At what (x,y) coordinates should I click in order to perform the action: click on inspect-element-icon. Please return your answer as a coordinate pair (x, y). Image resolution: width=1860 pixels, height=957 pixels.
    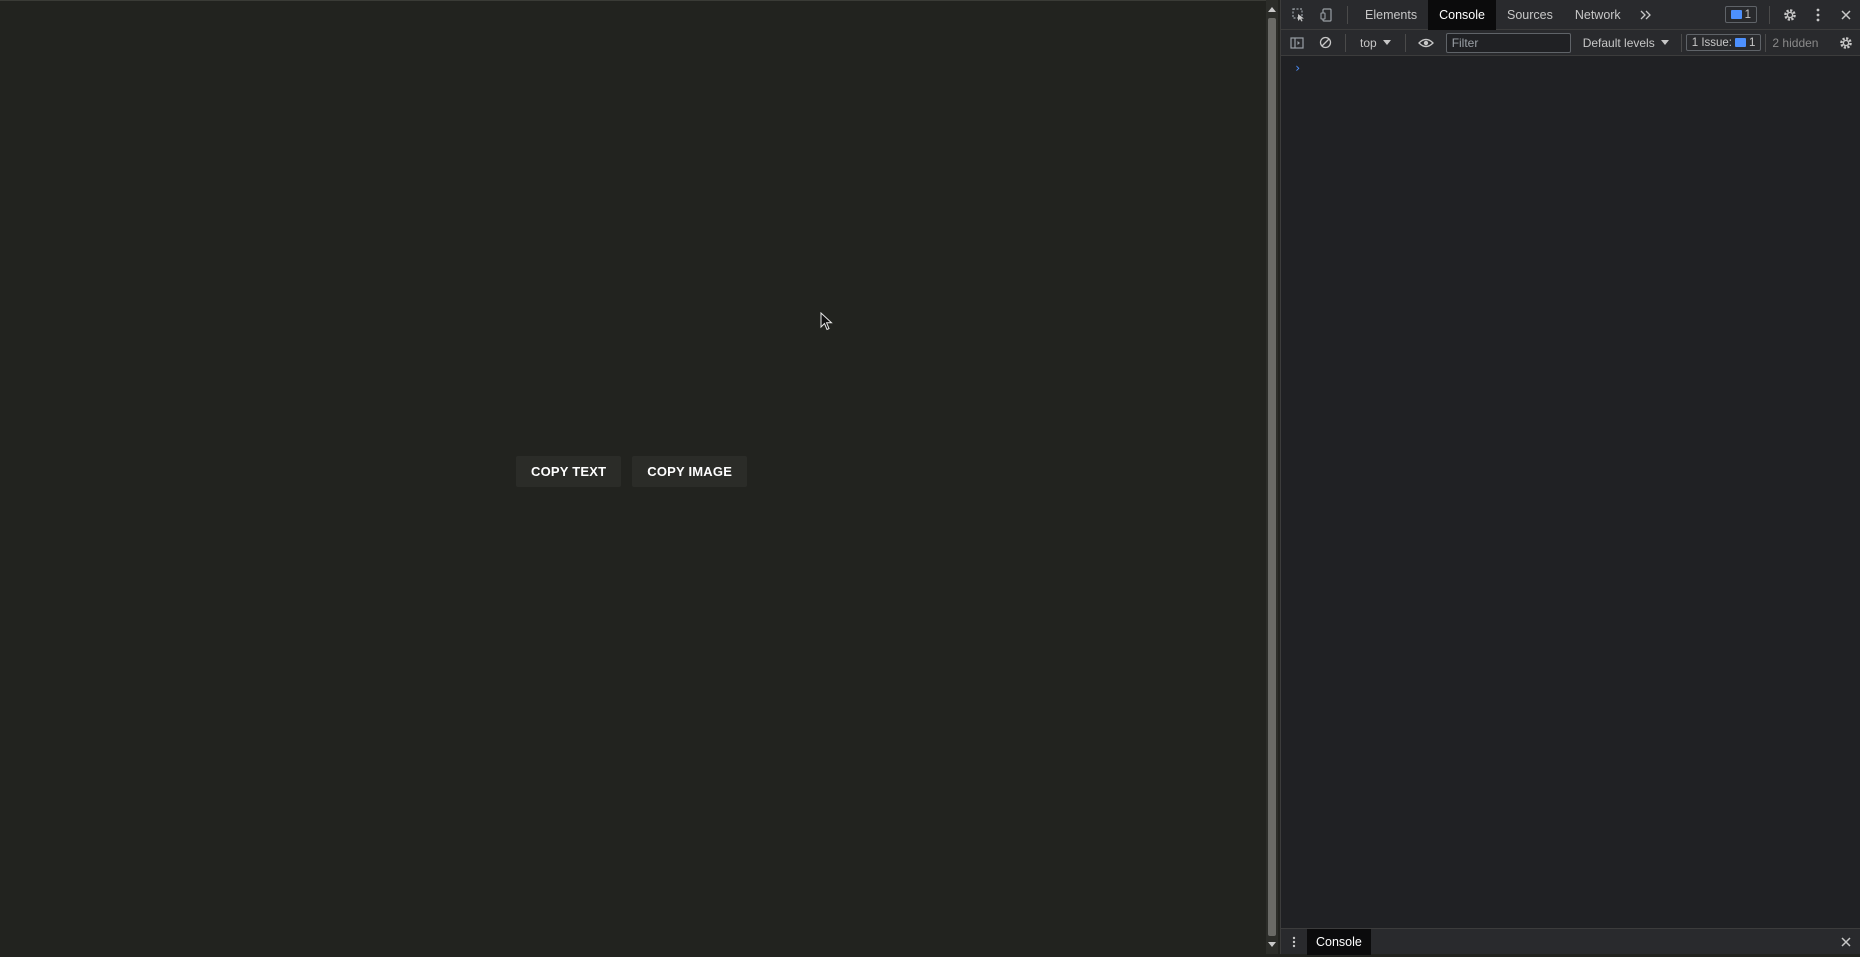
    Looking at the image, I should click on (1299, 15).